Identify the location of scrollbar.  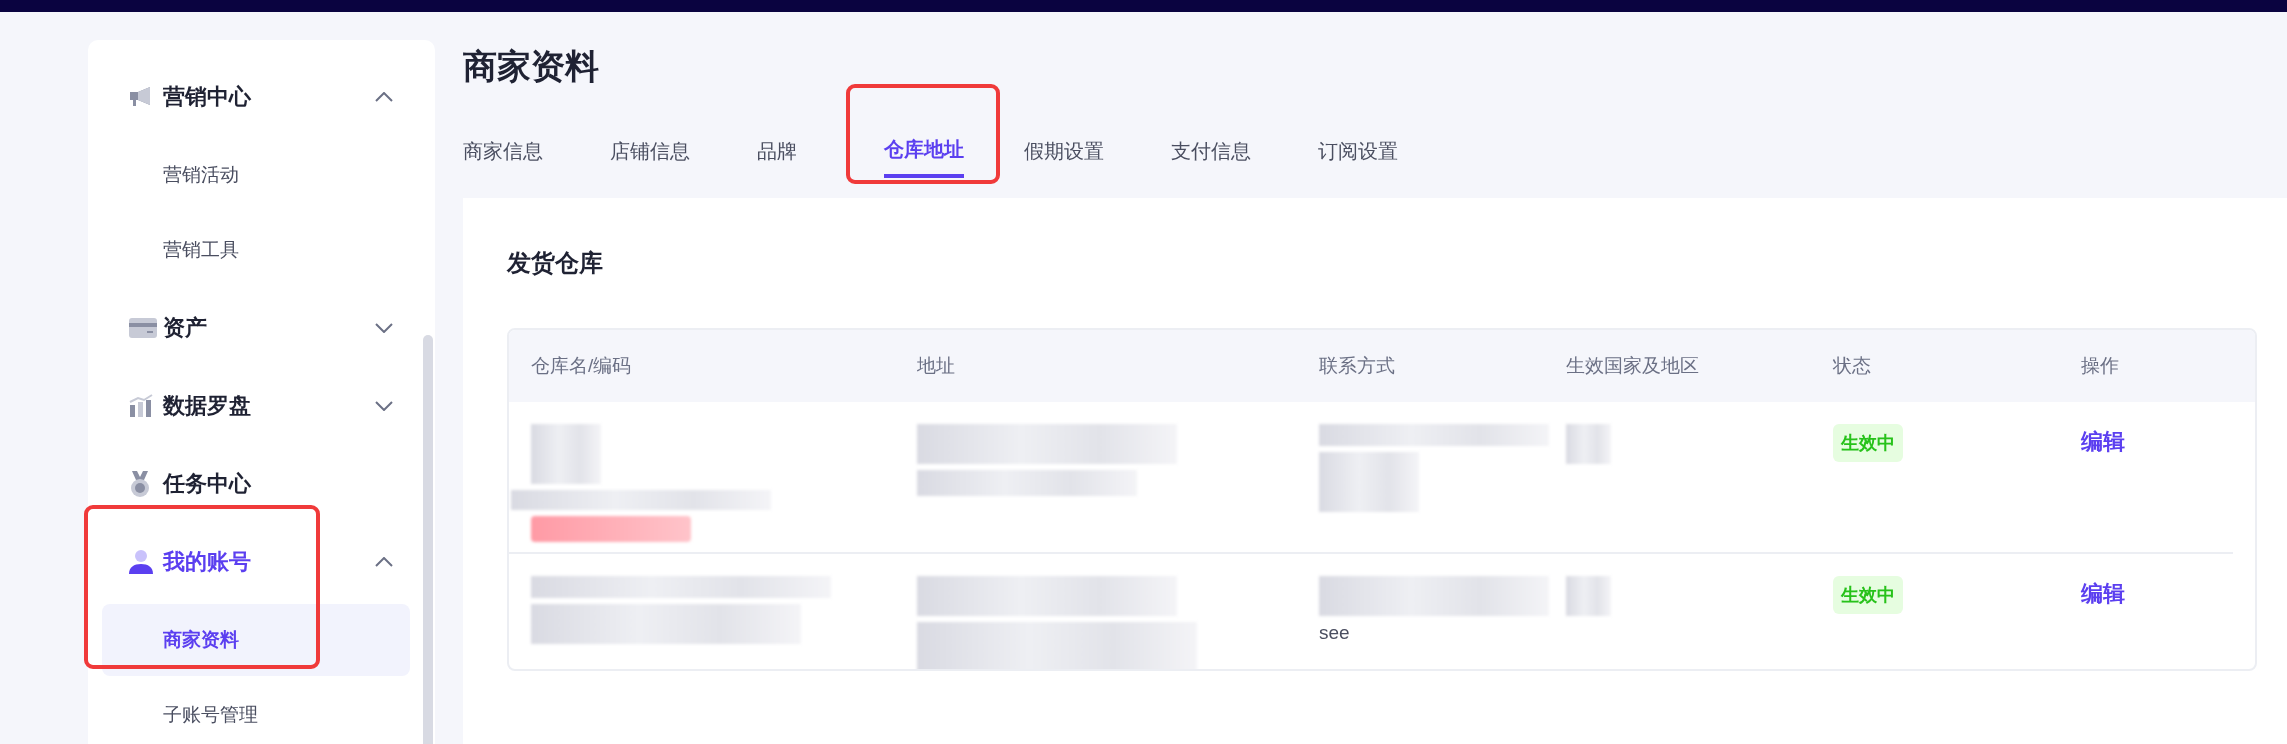
(428, 539).